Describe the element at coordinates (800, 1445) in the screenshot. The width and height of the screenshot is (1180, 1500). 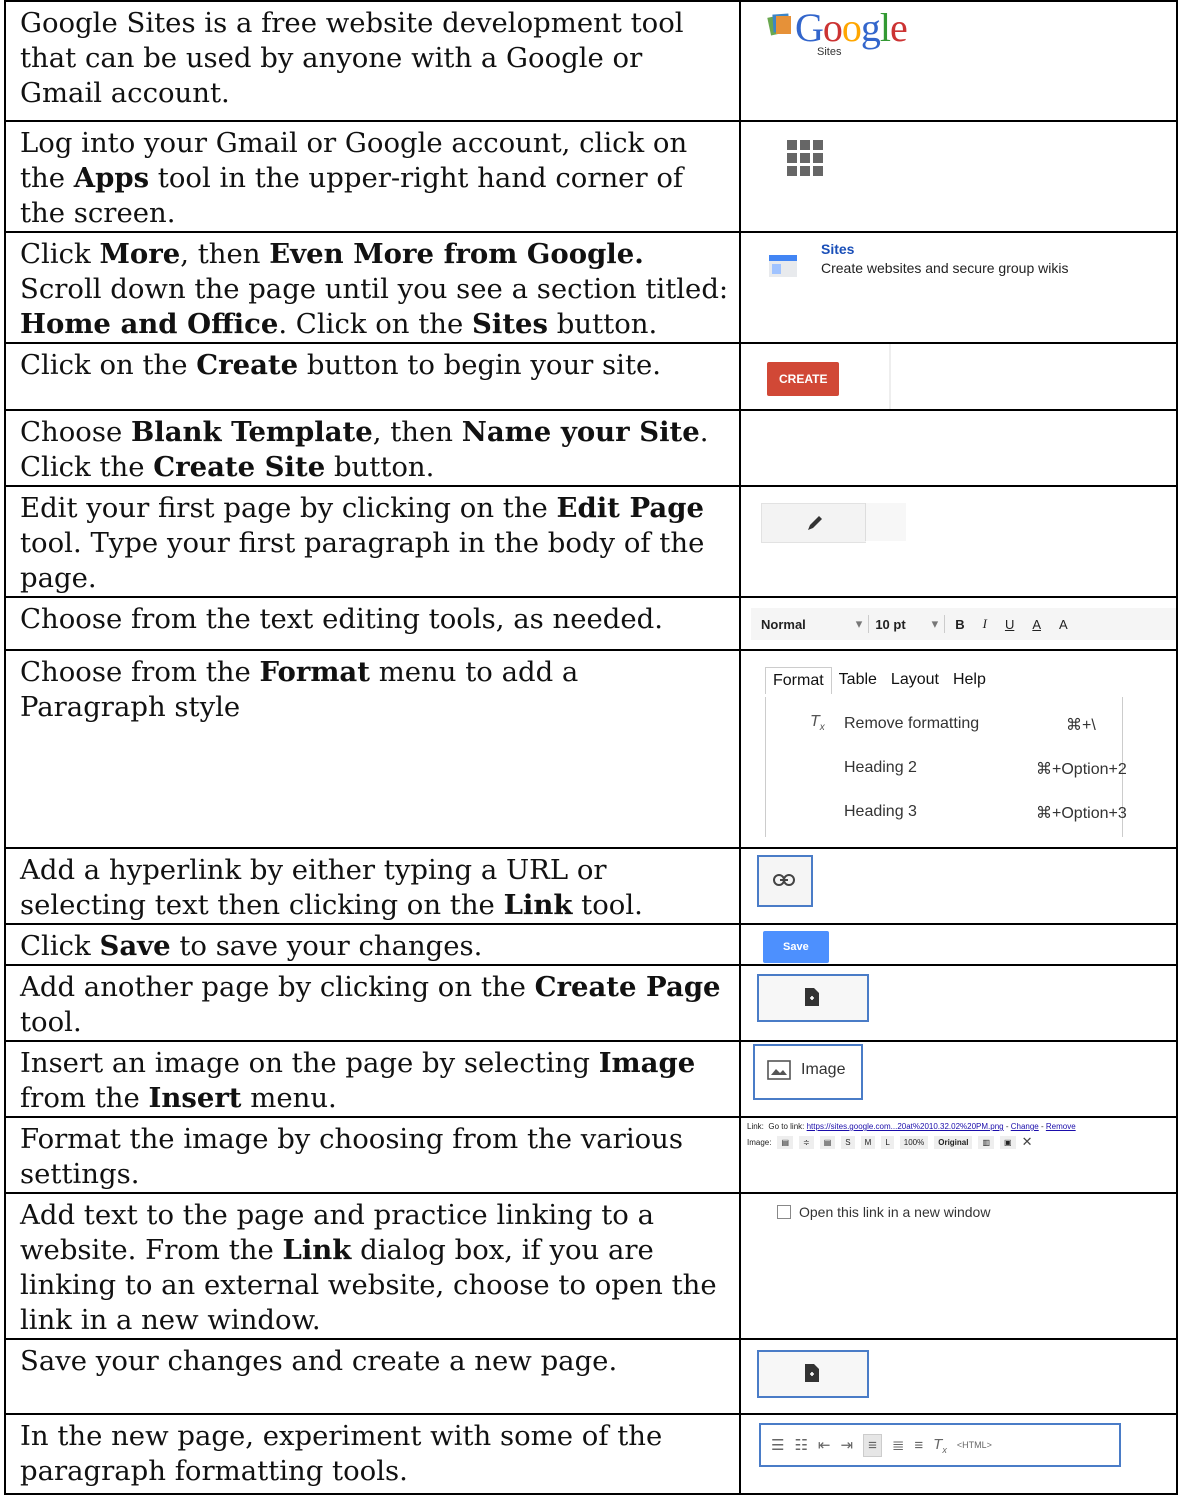
I see `bulleted-list-icon: ☷` at that location.